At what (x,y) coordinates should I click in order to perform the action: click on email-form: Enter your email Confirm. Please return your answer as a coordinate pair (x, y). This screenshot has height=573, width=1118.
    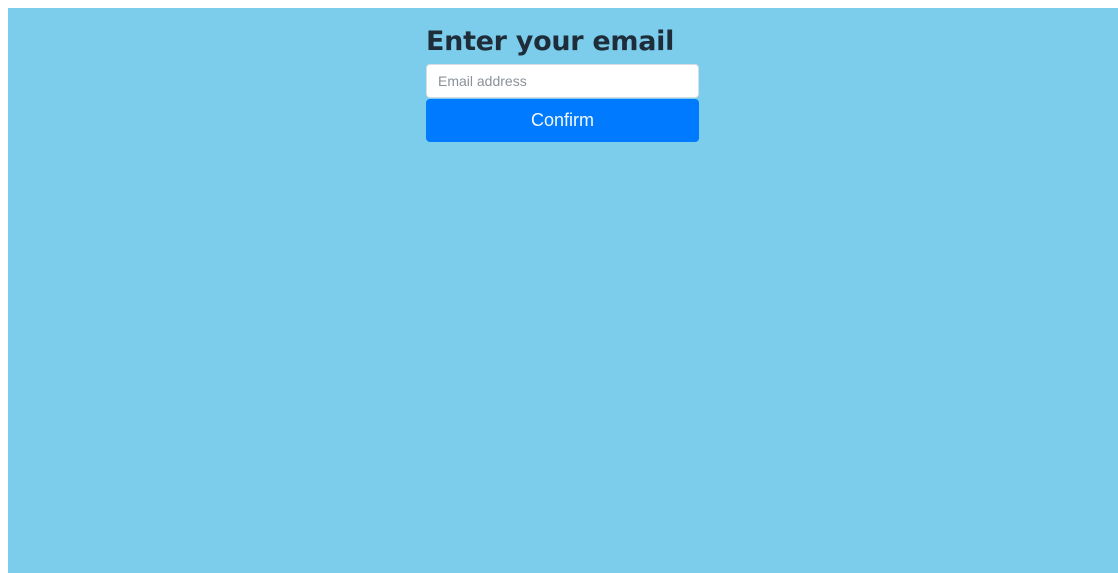
    Looking at the image, I should click on (562, 83).